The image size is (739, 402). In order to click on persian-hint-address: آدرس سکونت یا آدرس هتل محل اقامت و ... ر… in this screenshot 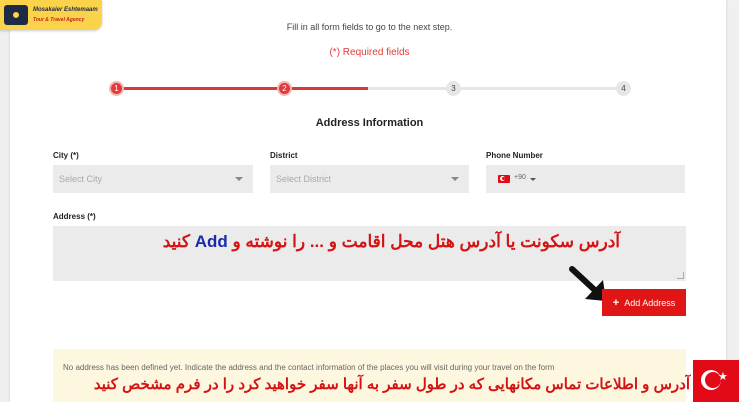, I will do `click(385, 242)`.